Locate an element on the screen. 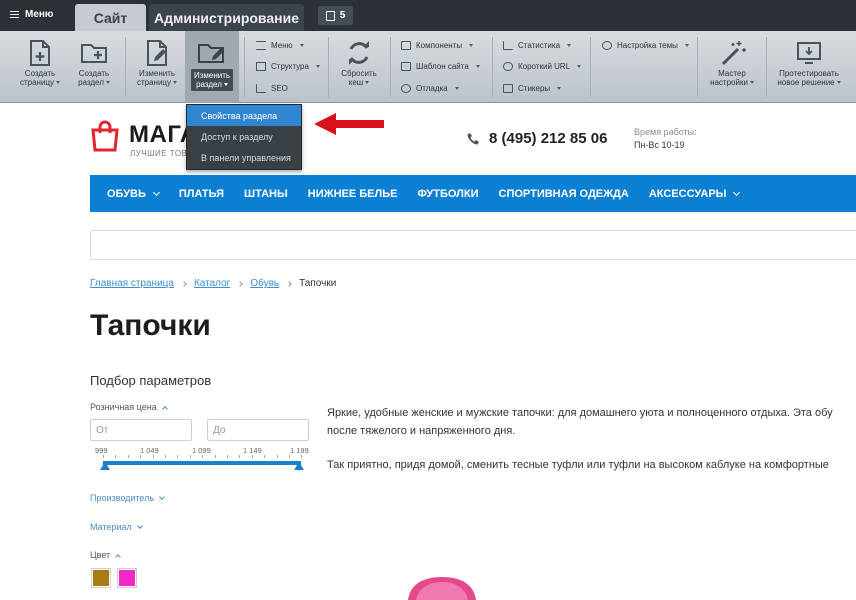  statistics-tool: Статистика is located at coordinates (537, 45).